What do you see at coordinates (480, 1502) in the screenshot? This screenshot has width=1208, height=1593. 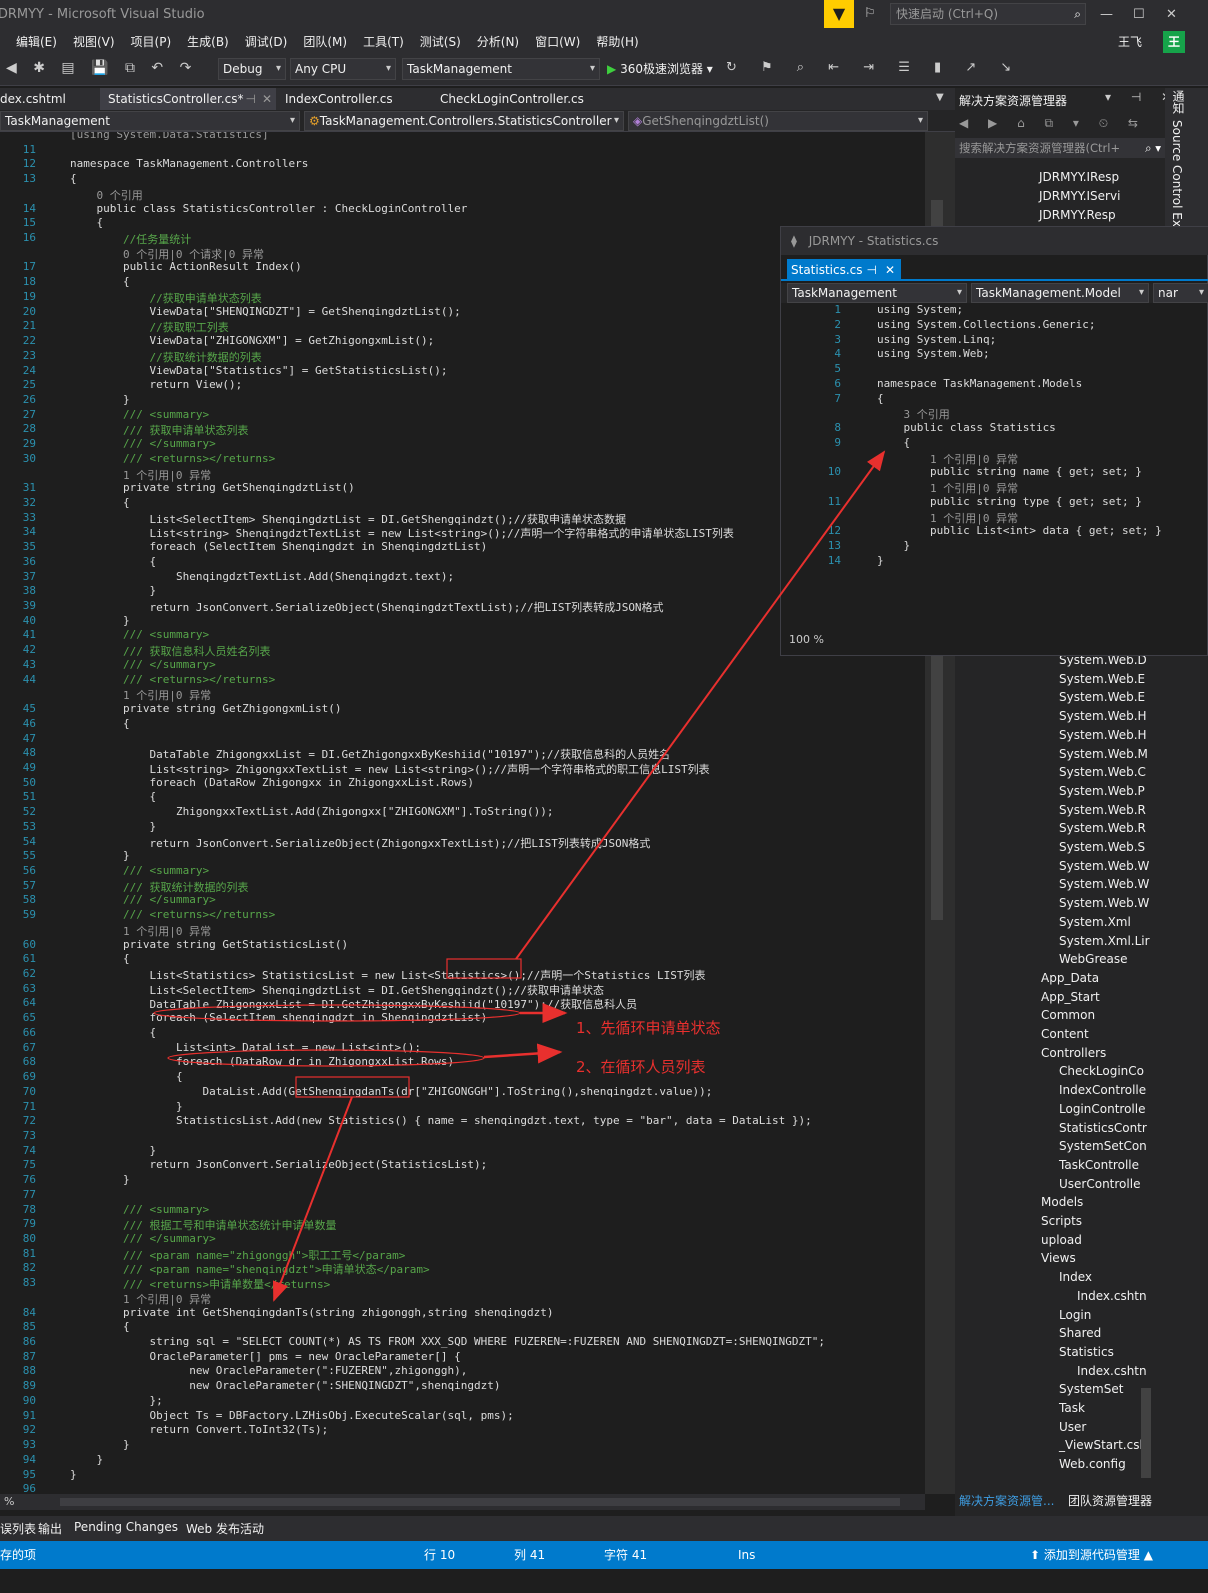 I see `hscroll-thumb` at bounding box center [480, 1502].